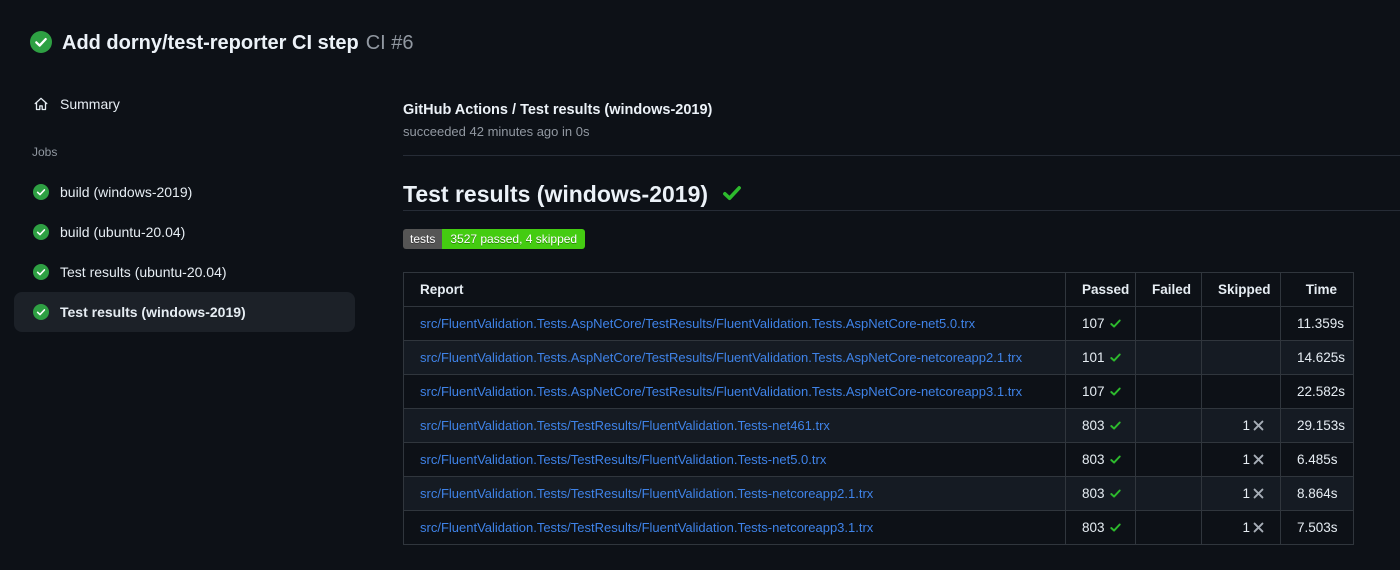  What do you see at coordinates (1100, 357) in the screenshot?
I see `passed-cell: 101` at bounding box center [1100, 357].